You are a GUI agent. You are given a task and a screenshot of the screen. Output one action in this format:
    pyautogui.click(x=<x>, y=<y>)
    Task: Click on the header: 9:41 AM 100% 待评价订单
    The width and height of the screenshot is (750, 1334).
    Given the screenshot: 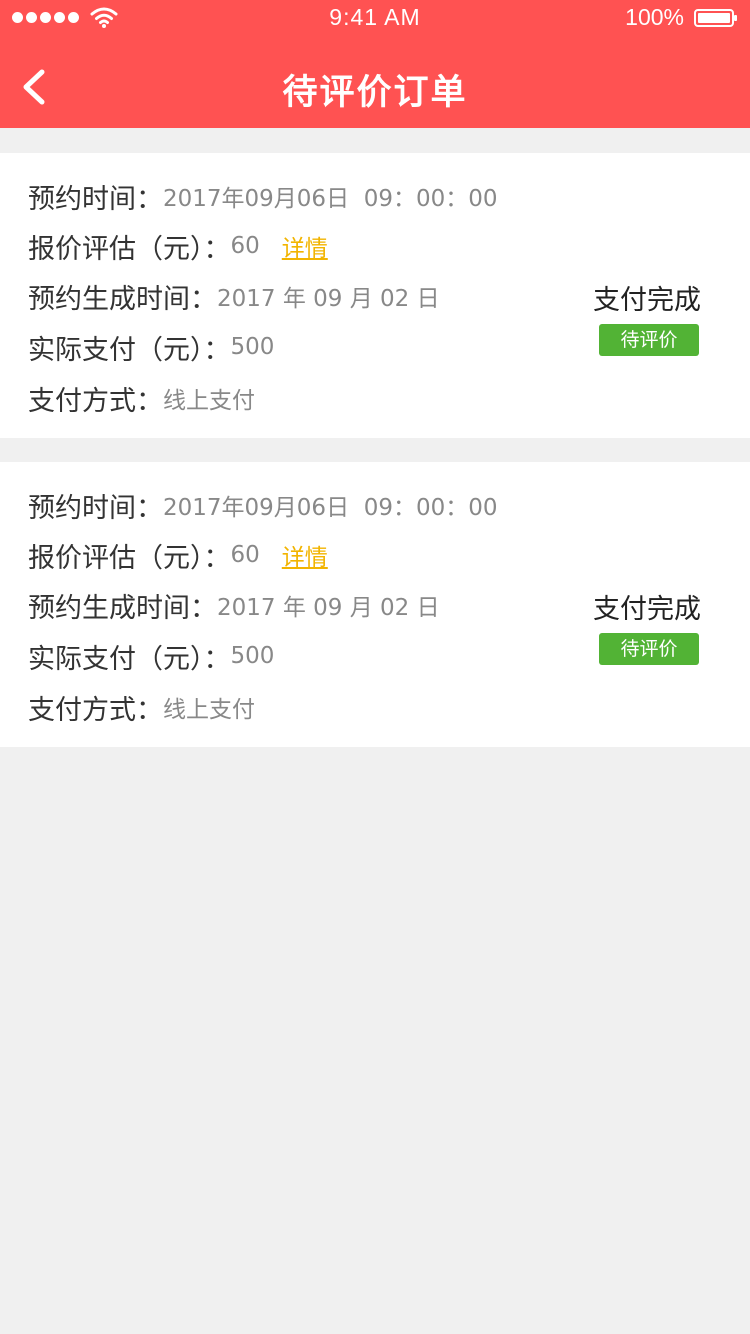 What is the action you would take?
    pyautogui.click(x=375, y=64)
    